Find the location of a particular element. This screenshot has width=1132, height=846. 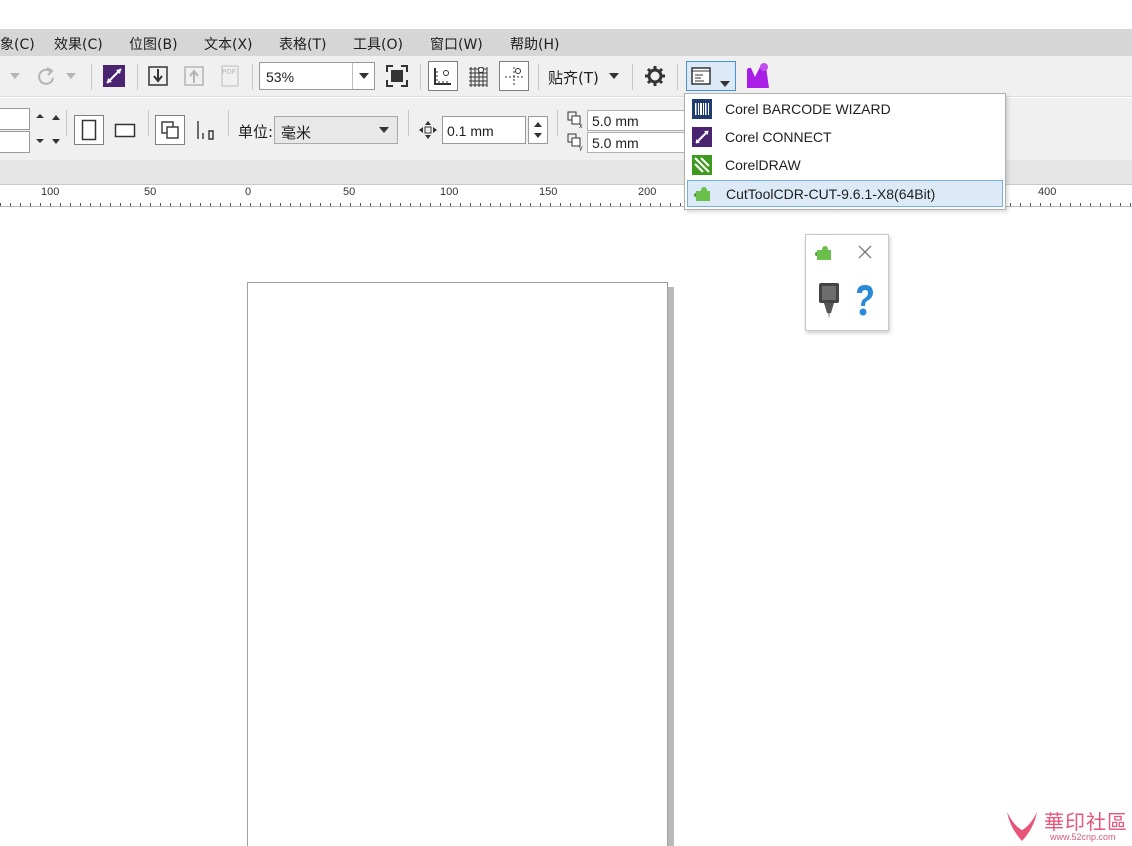

snap-to-label: 贴齐(T) is located at coordinates (573, 77).